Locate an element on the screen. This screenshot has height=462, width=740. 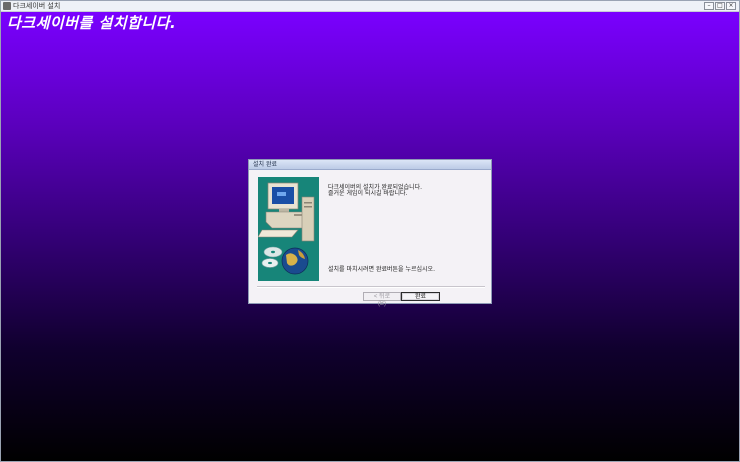
window-titlebar: 다크세이버 설치 – □ × is located at coordinates (370, 6).